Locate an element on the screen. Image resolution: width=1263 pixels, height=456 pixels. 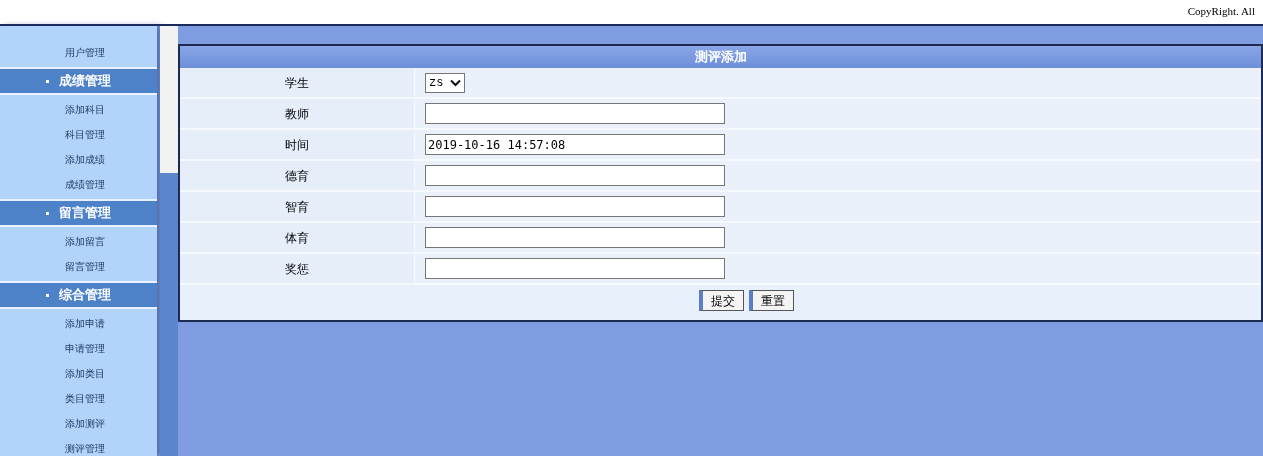
menu-link: 添加成绩 is located at coordinates (78, 159).